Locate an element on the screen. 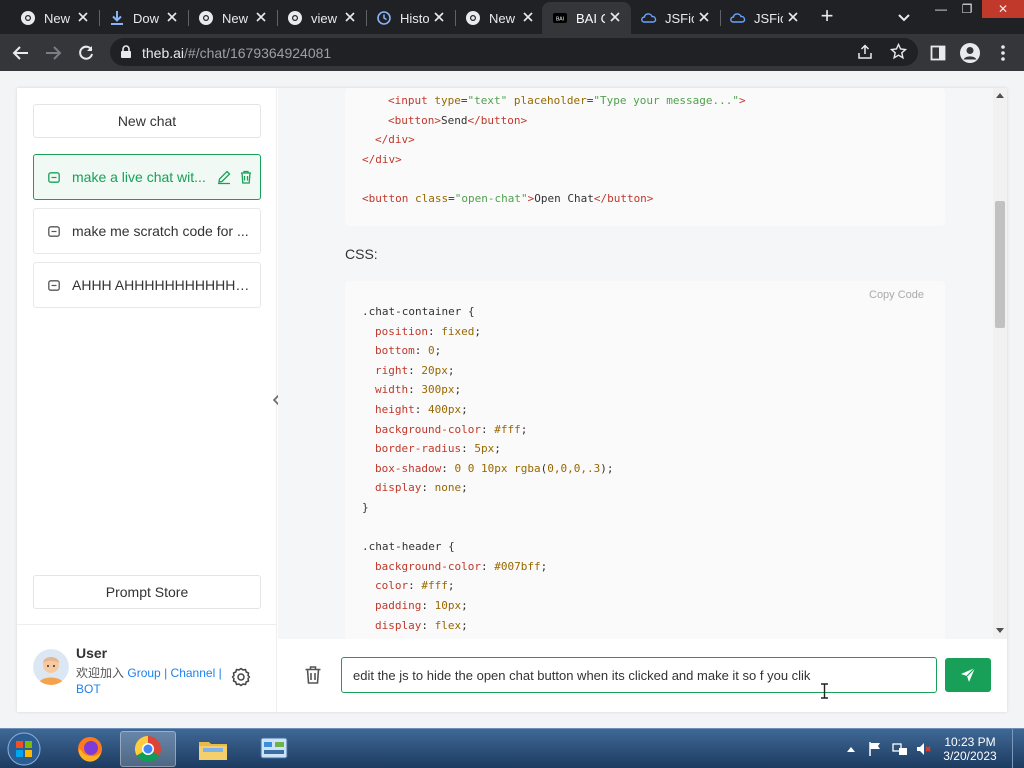 This screenshot has width=1024, height=768. code-line: right: 20px; is located at coordinates (415, 371).